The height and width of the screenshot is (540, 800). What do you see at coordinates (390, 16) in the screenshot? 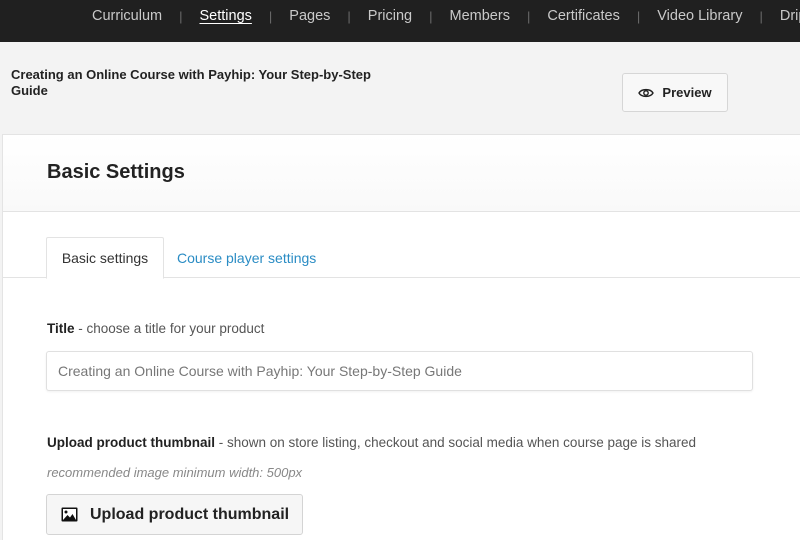
I see `nav-item-pricing: Pricing` at bounding box center [390, 16].